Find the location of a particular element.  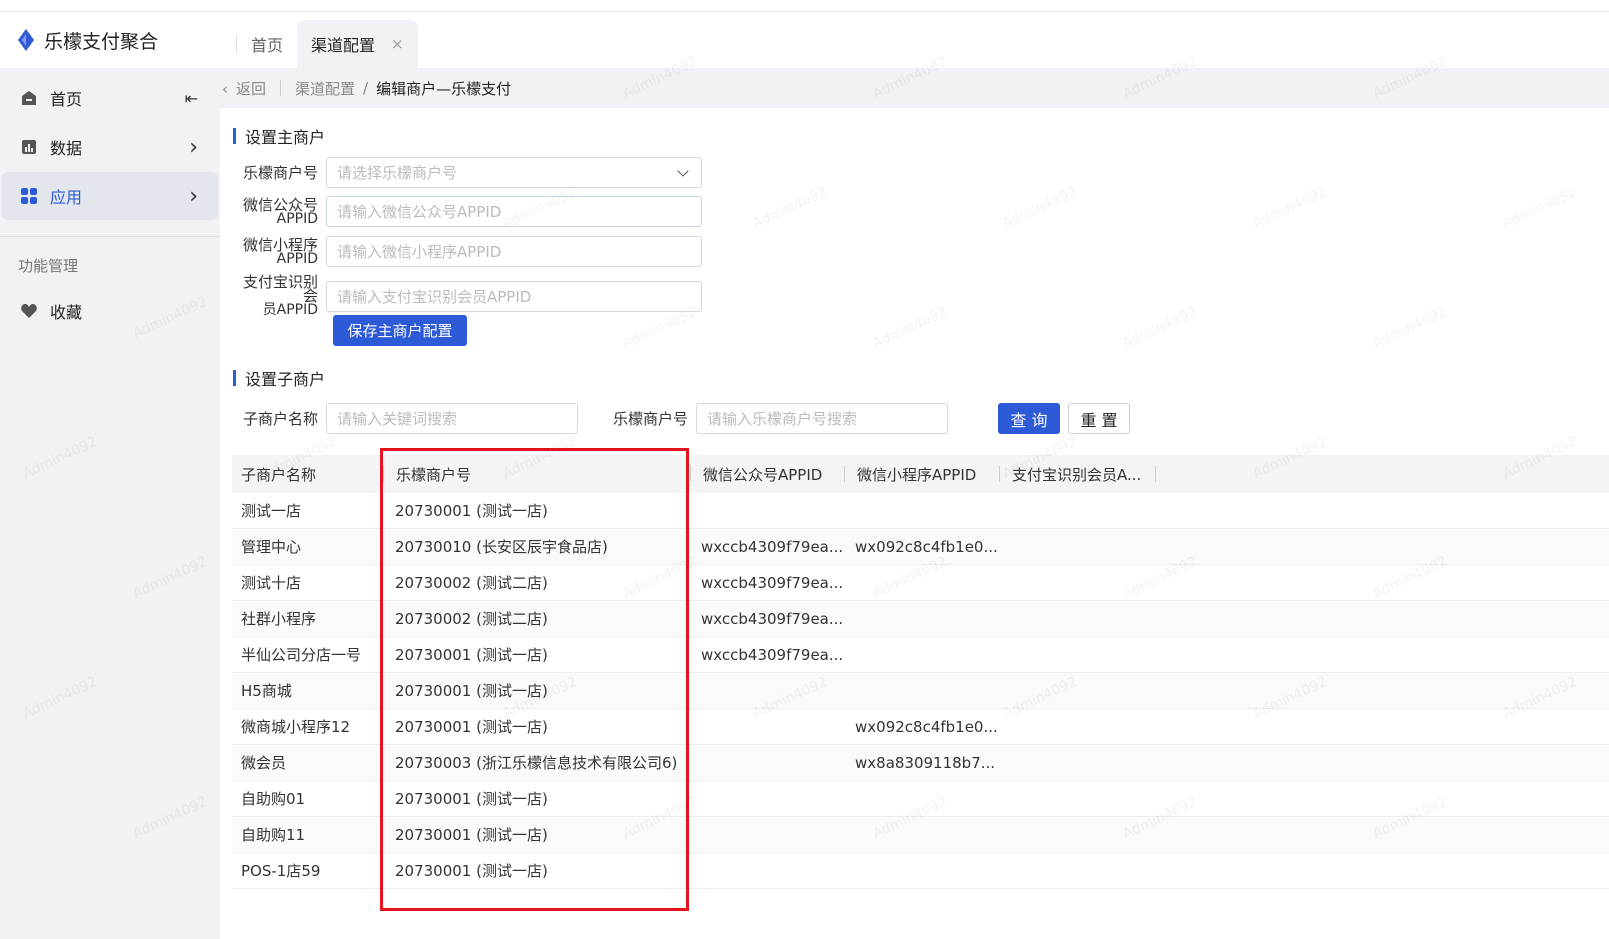

alipay-label-line1: 支付宝识别会 is located at coordinates (280, 289).